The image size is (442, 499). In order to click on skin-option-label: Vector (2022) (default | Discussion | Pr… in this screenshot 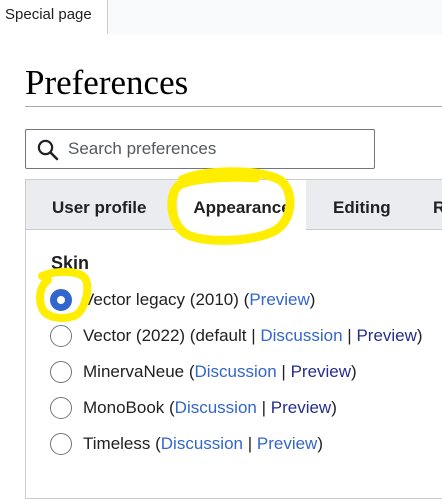, I will do `click(253, 335)`.